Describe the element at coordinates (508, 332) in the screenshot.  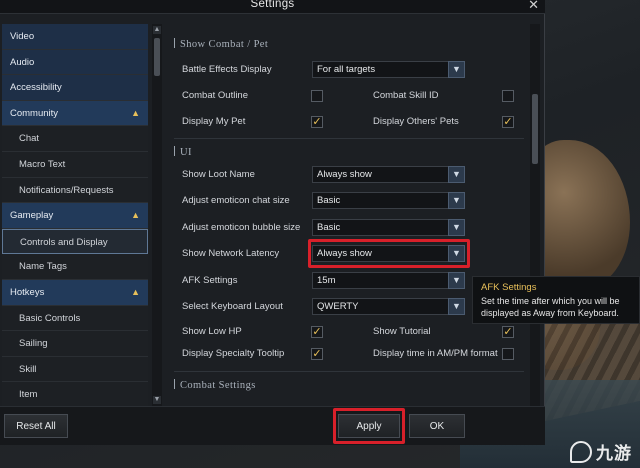
I see `show-tutorial-checkbox: ✓` at that location.